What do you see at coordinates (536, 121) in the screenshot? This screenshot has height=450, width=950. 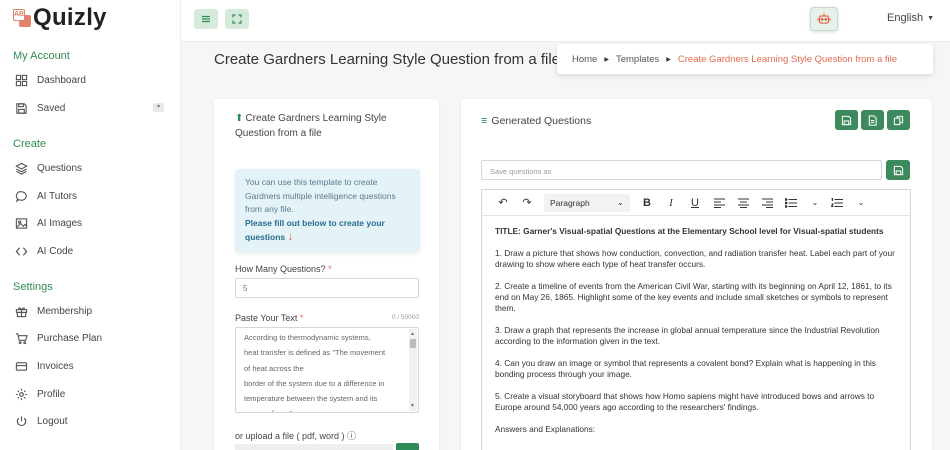 I see `generated-title: ≡ Generated Questions` at bounding box center [536, 121].